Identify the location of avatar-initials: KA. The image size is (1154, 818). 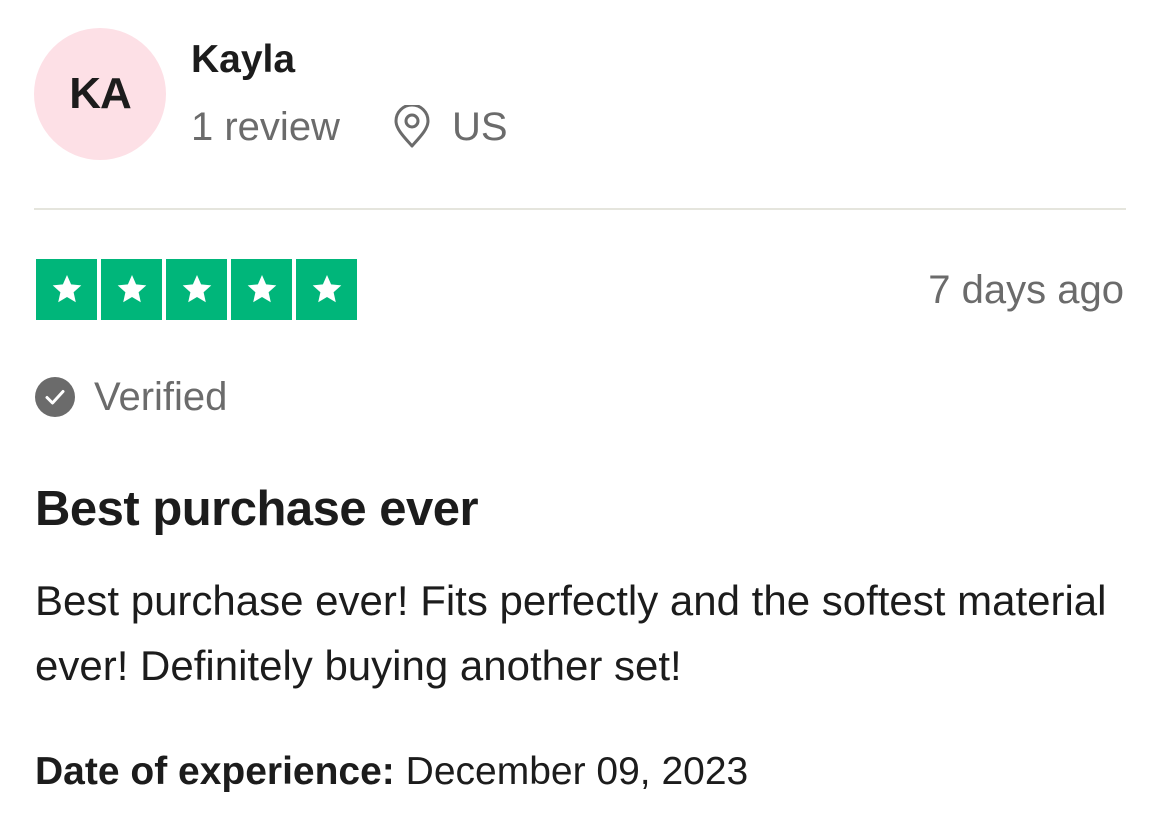
(100, 93).